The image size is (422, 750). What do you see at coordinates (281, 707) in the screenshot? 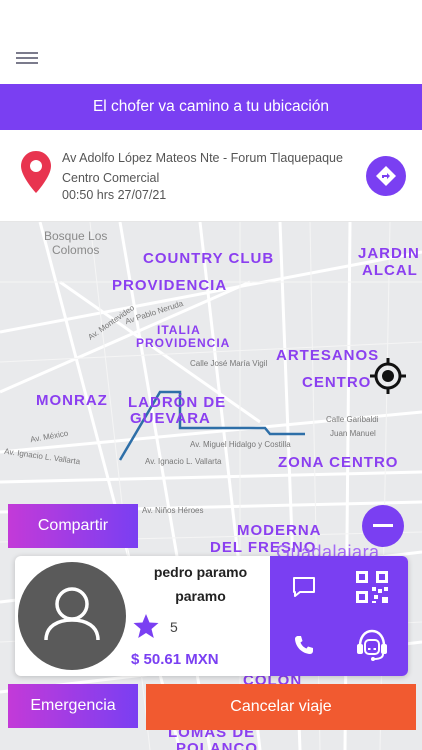
I see `cancel-trip-button: Cancelar viaje` at bounding box center [281, 707].